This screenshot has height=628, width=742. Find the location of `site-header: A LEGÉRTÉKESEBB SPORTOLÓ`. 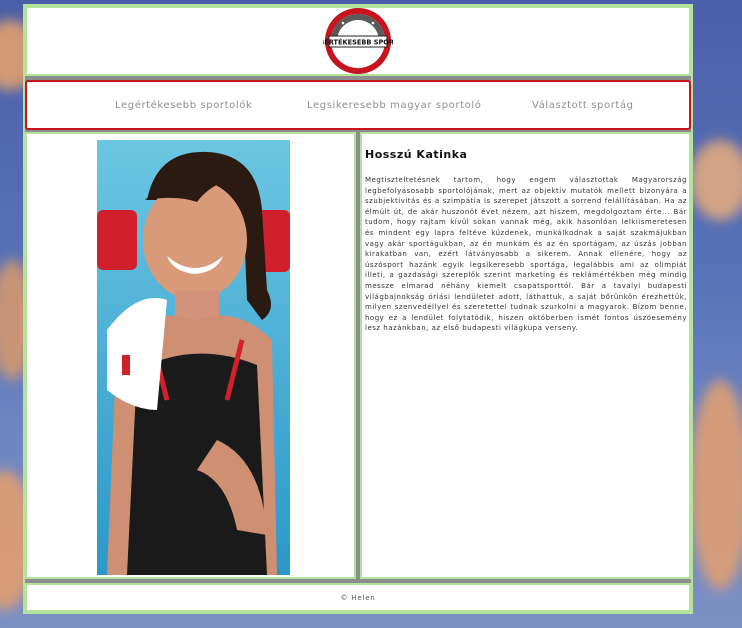

site-header: A LEGÉRTÉKESEBB SPORTOLÓ is located at coordinates (358, 41).